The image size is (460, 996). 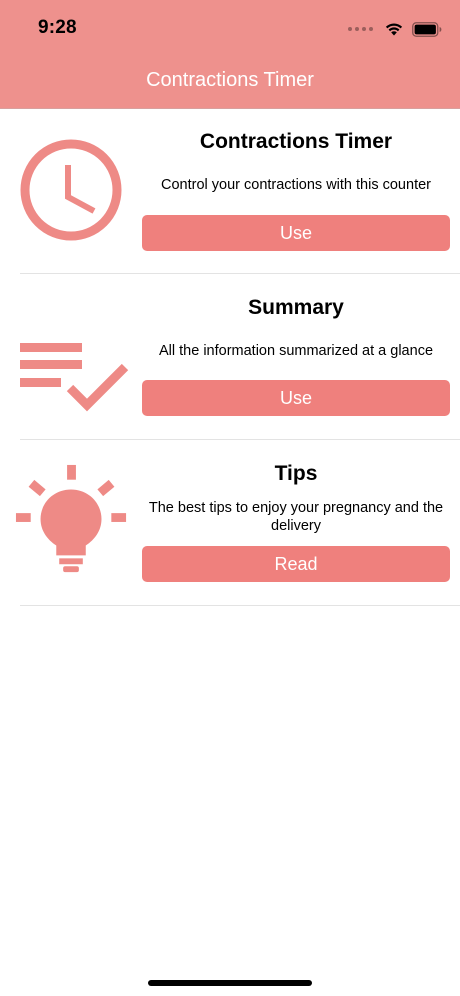 I want to click on clock-icon, so click(x=71, y=190).